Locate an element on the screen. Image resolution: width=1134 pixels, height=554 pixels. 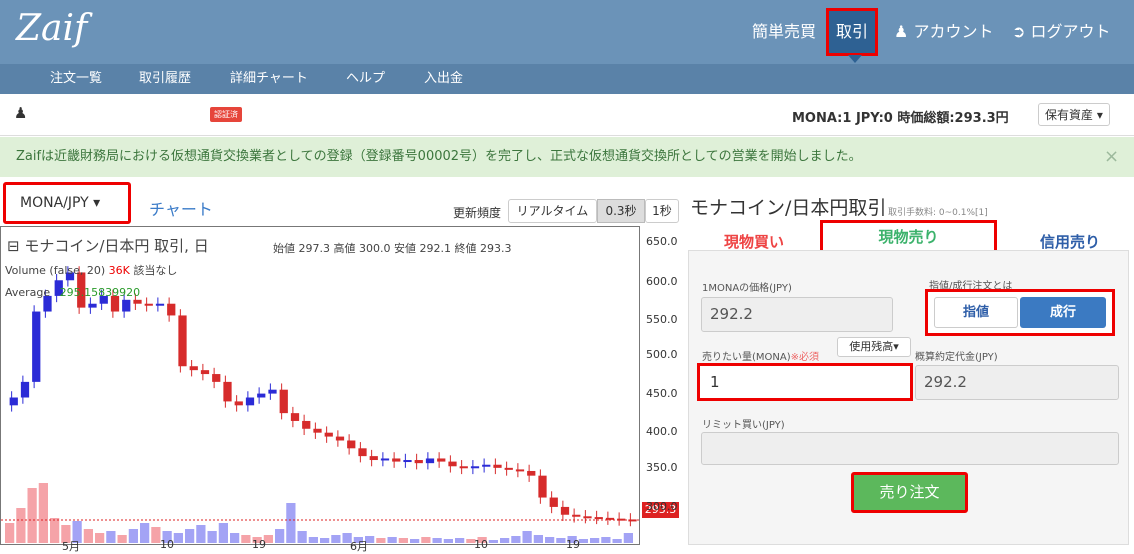
subnav-deposit: 入出金 is located at coordinates (443, 79).